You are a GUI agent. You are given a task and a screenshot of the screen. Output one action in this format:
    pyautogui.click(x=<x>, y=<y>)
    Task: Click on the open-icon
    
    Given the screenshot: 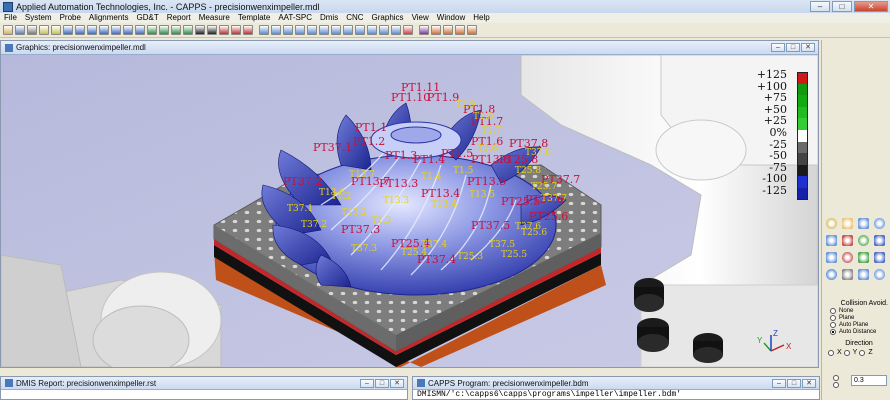 What is the action you would take?
    pyautogui.click(x=8, y=30)
    